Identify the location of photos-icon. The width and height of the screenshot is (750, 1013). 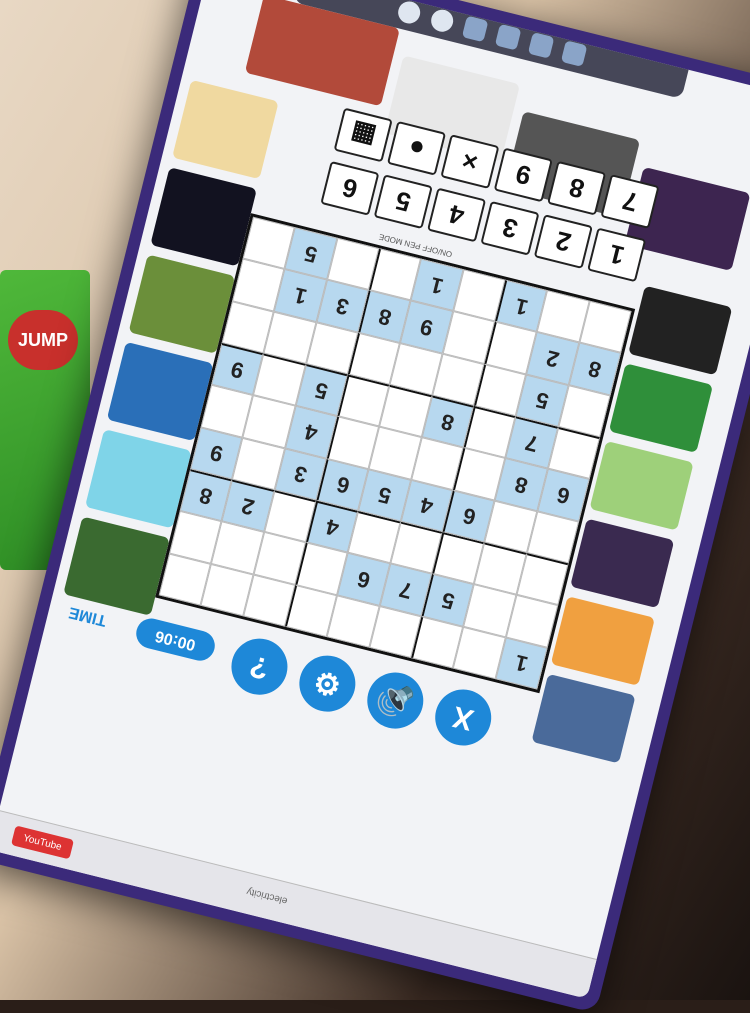
(508, 37).